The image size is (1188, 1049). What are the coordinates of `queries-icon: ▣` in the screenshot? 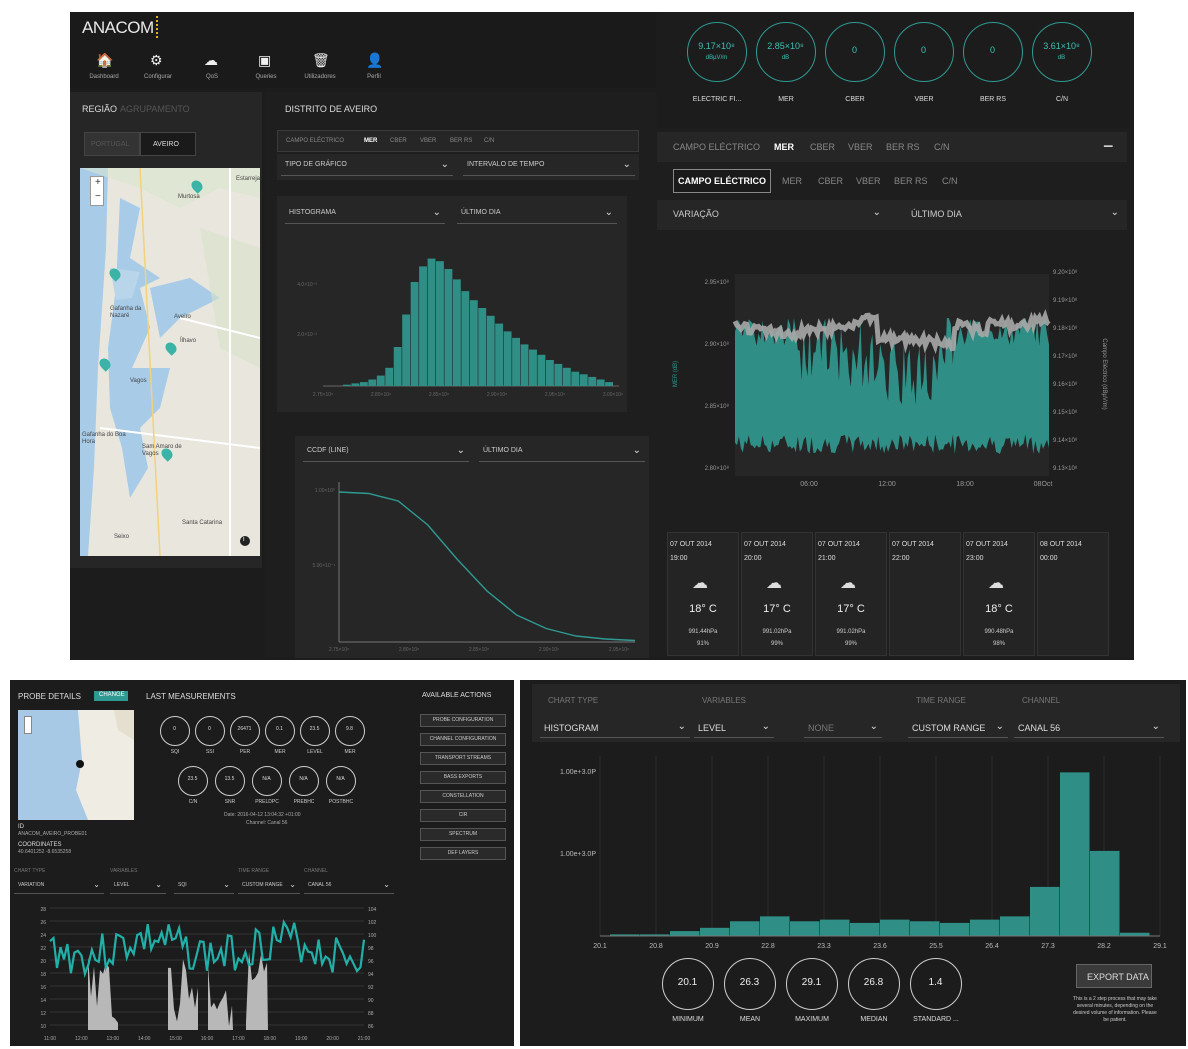 It's located at (264, 60).